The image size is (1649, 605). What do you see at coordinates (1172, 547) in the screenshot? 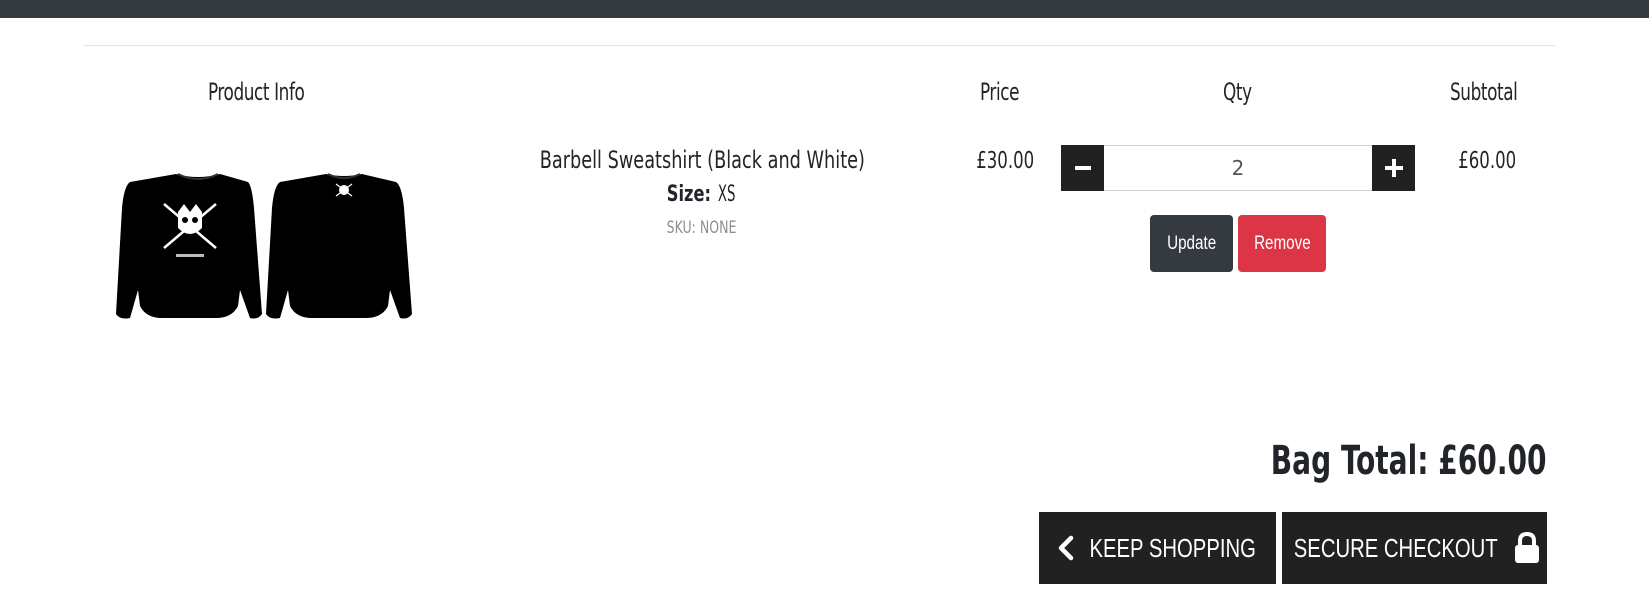
I see `keep-shopping-label: KEEP SHOPPING` at bounding box center [1172, 547].